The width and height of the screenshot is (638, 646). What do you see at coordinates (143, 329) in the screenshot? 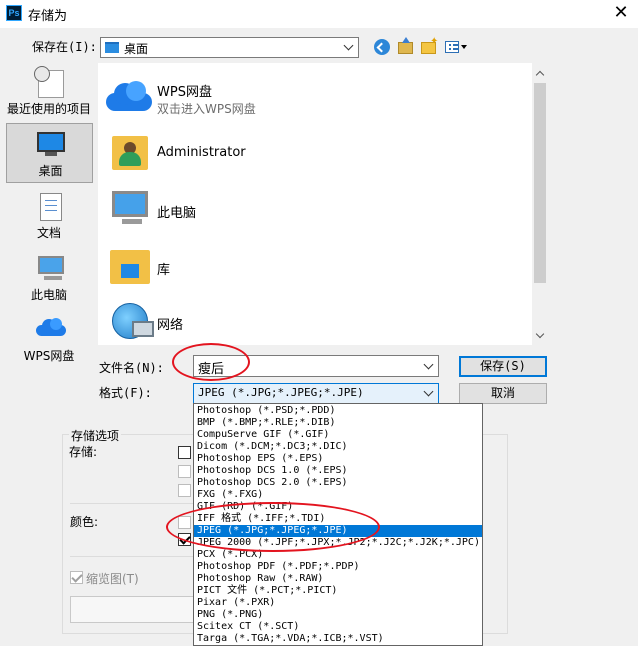
I see `network-computer-icon` at bounding box center [143, 329].